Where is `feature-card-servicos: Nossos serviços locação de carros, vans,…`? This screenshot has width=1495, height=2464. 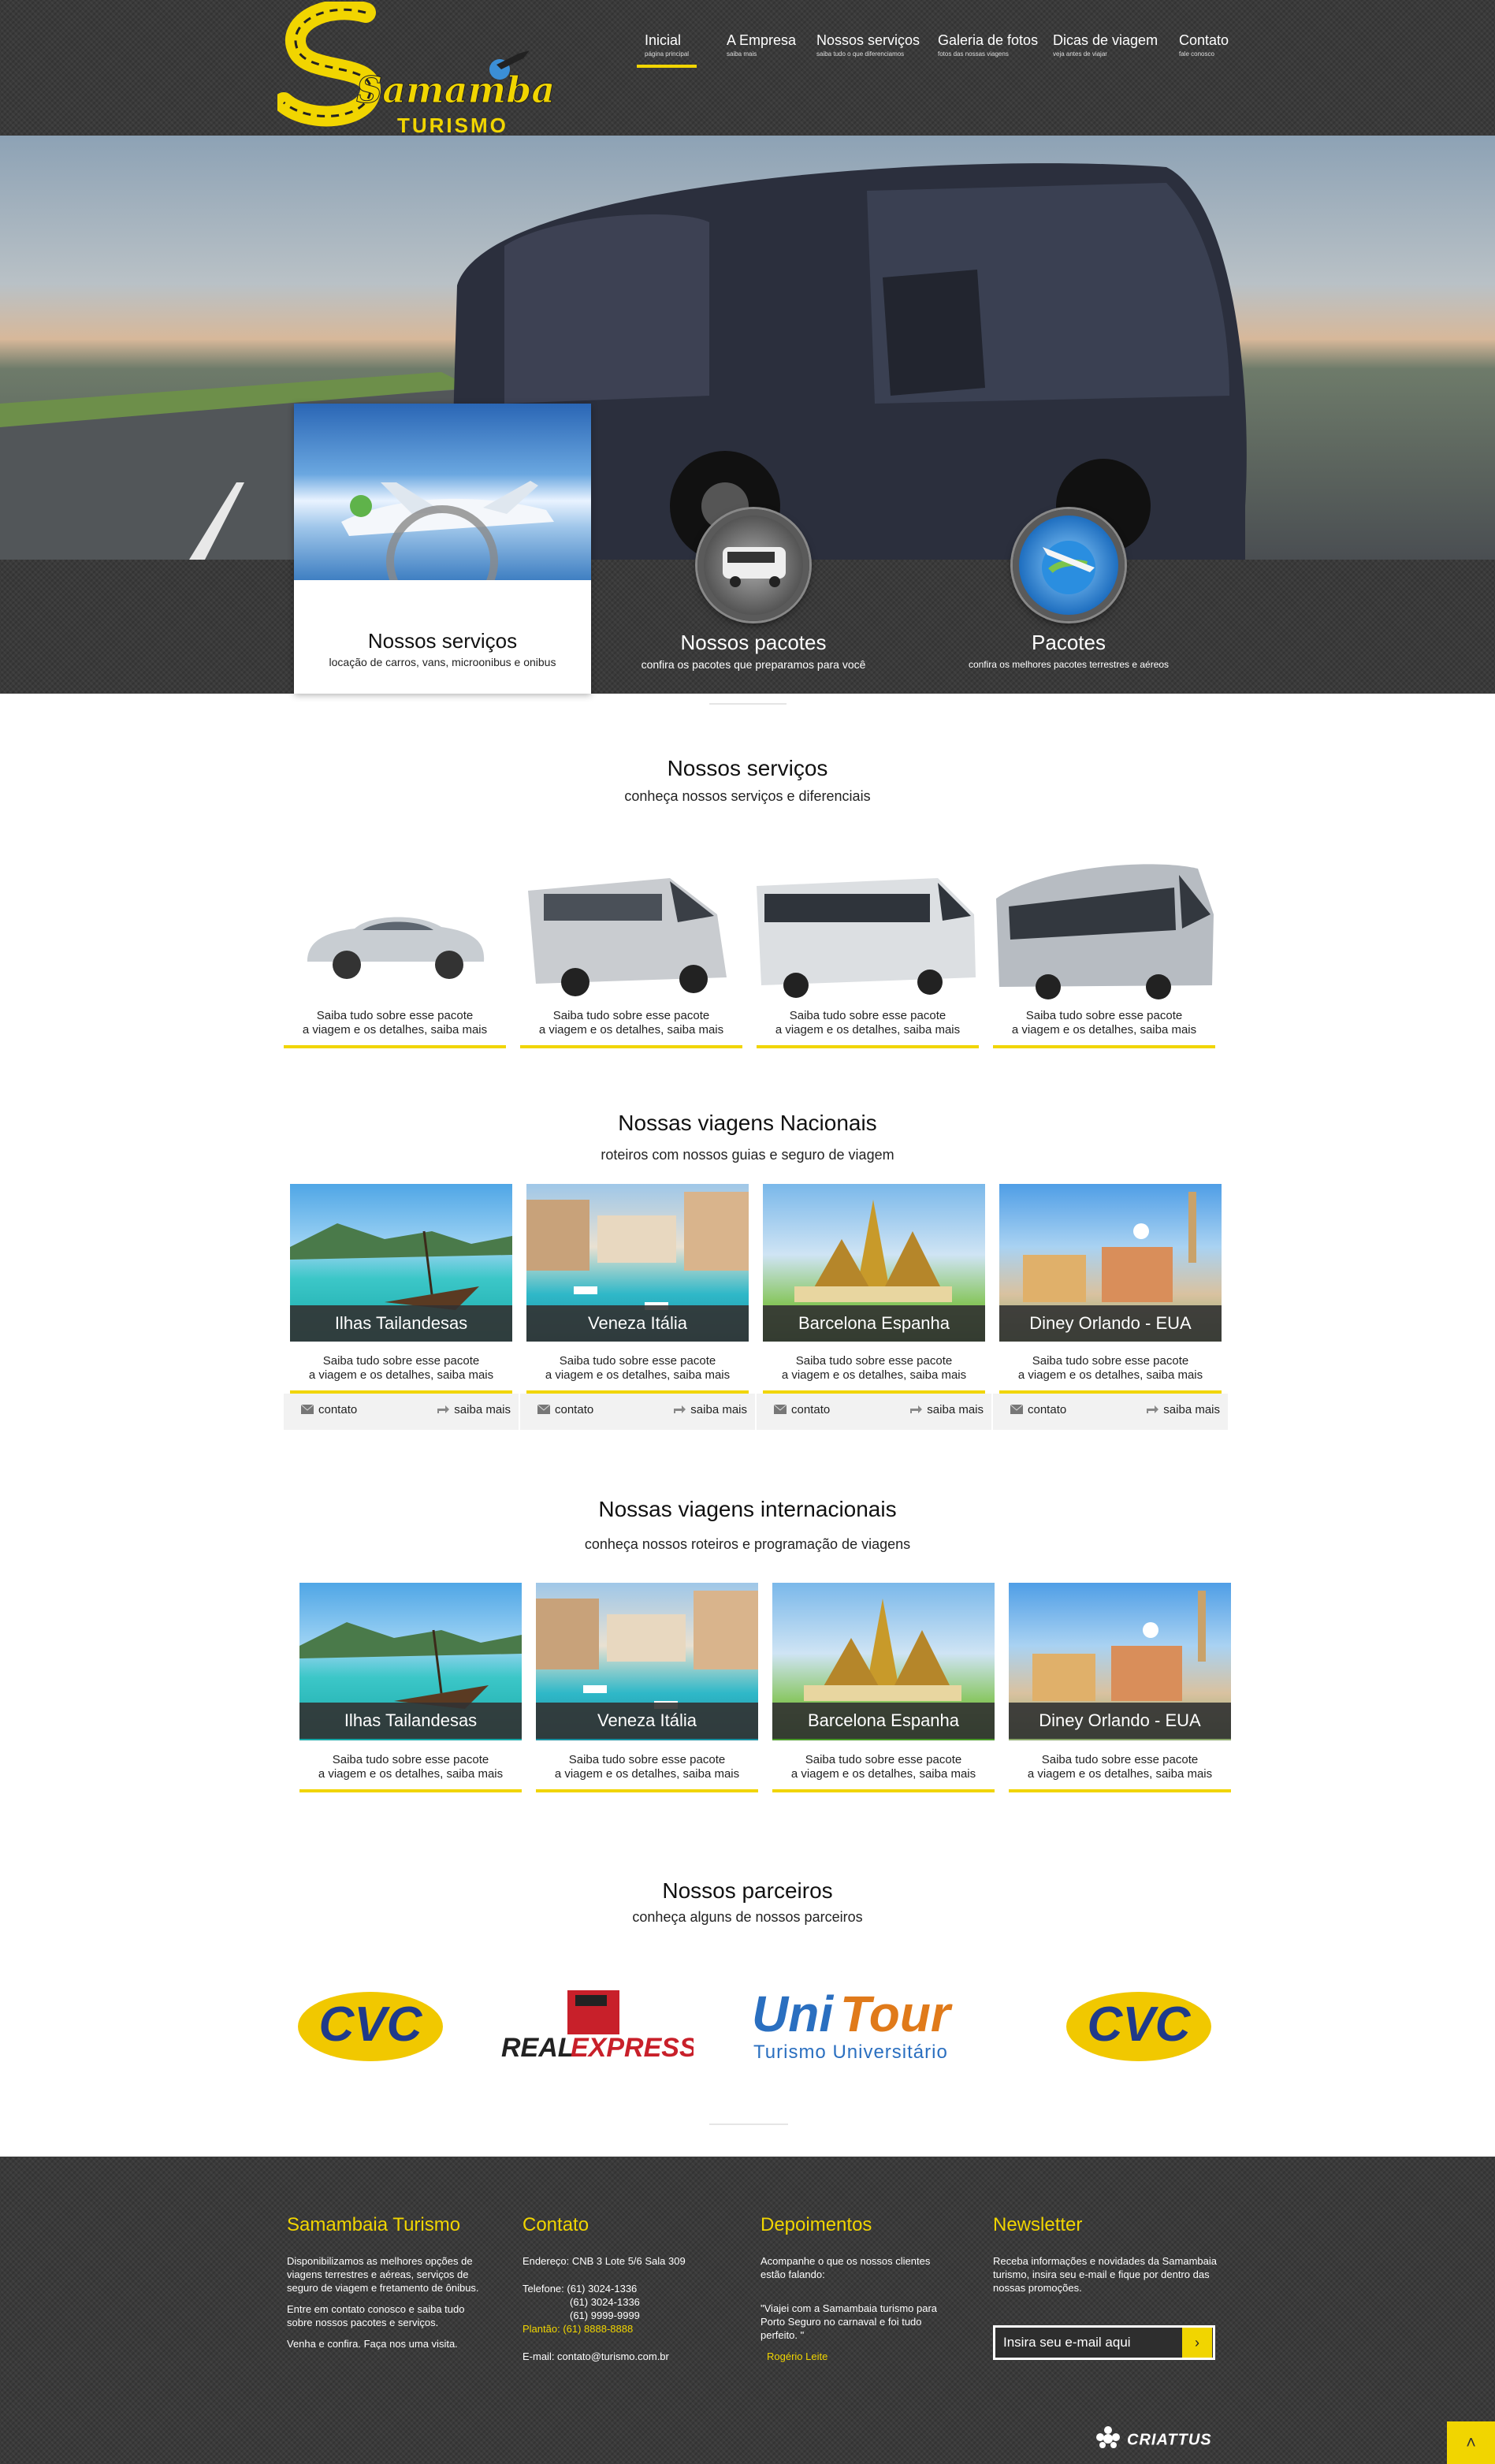
feature-card-servicos: Nossos serviços locação de carros, vans,… is located at coordinates (442, 549).